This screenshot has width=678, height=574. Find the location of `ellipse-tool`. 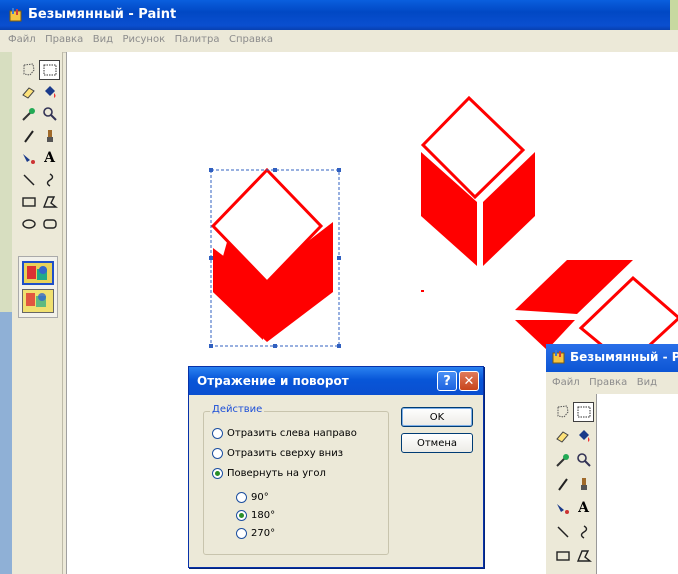

ellipse-tool is located at coordinates (28, 224).